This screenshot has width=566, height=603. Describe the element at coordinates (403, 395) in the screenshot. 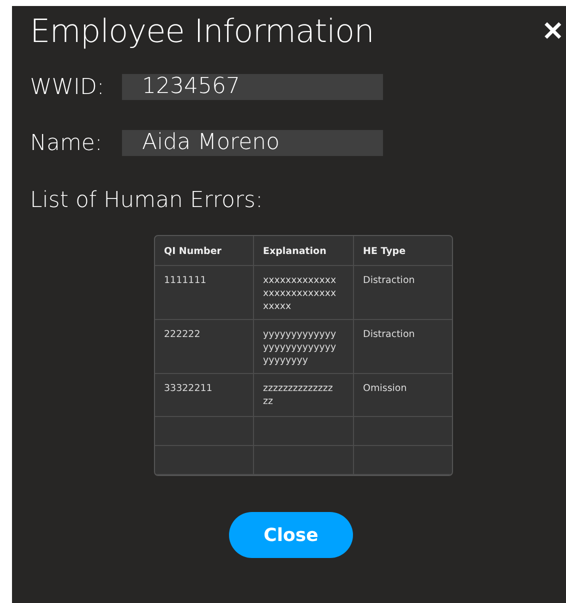

I see `table-cell: Omission` at that location.